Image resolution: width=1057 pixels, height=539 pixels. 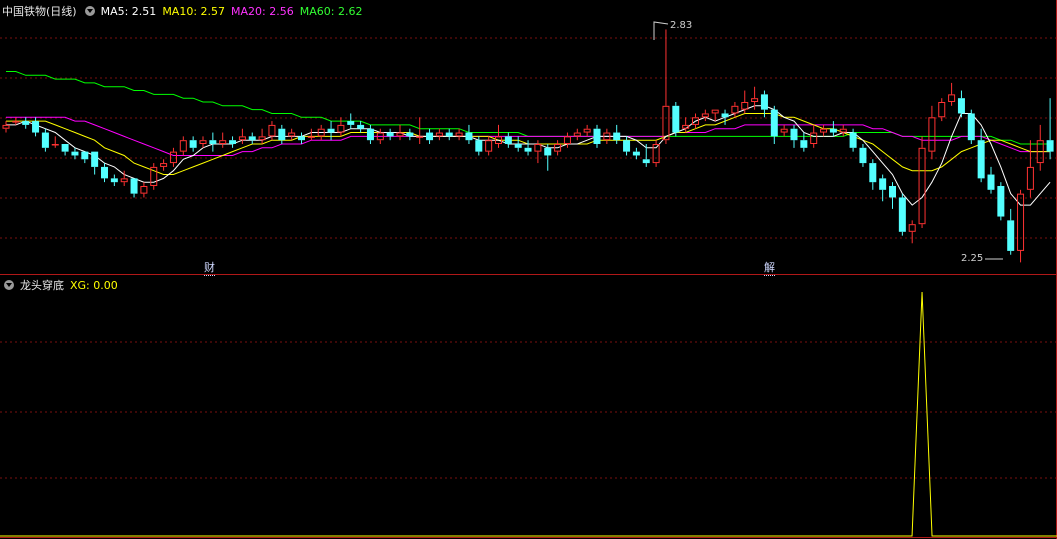 I want to click on unlock-event-marker: 解, so click(x=769, y=267).